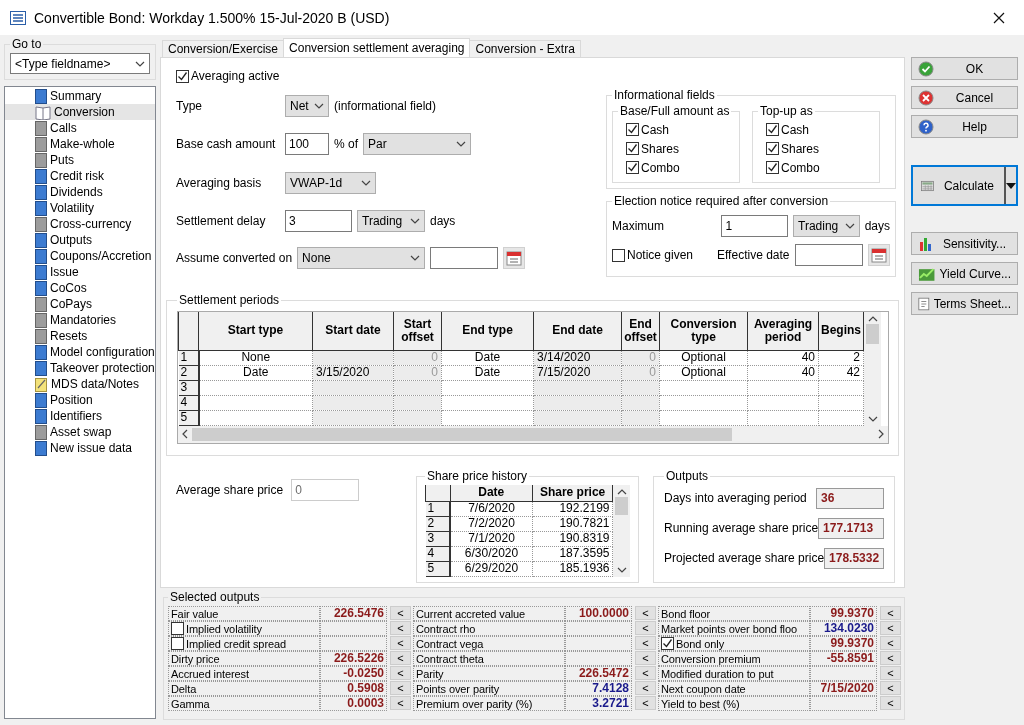  Describe the element at coordinates (80, 336) in the screenshot. I see `tree-item: Resets` at that location.